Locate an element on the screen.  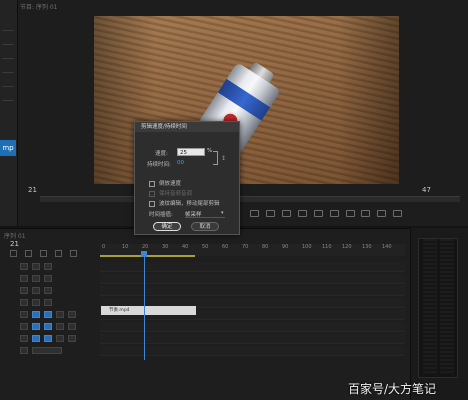
cancel-button: 取消 is located at coordinates (205, 226).